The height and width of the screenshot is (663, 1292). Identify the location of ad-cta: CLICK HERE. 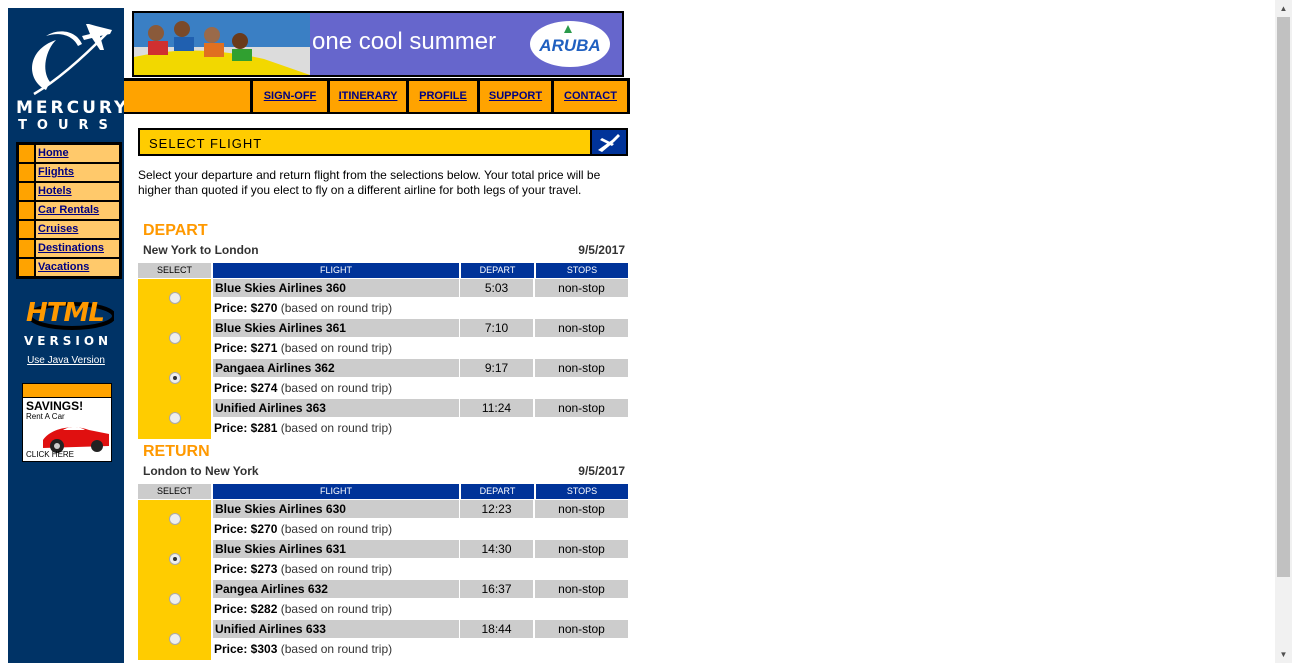
(50, 454).